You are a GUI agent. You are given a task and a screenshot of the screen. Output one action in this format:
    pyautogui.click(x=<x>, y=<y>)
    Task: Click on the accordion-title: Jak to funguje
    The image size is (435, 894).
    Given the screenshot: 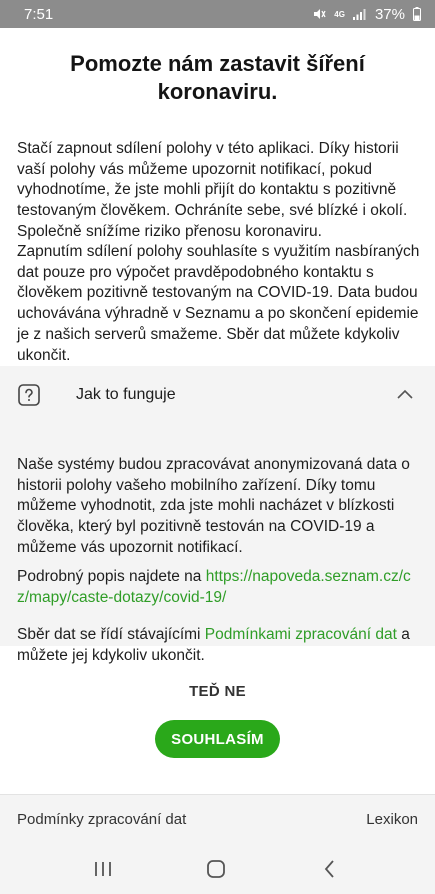 What is the action you would take?
    pyautogui.click(x=126, y=394)
    